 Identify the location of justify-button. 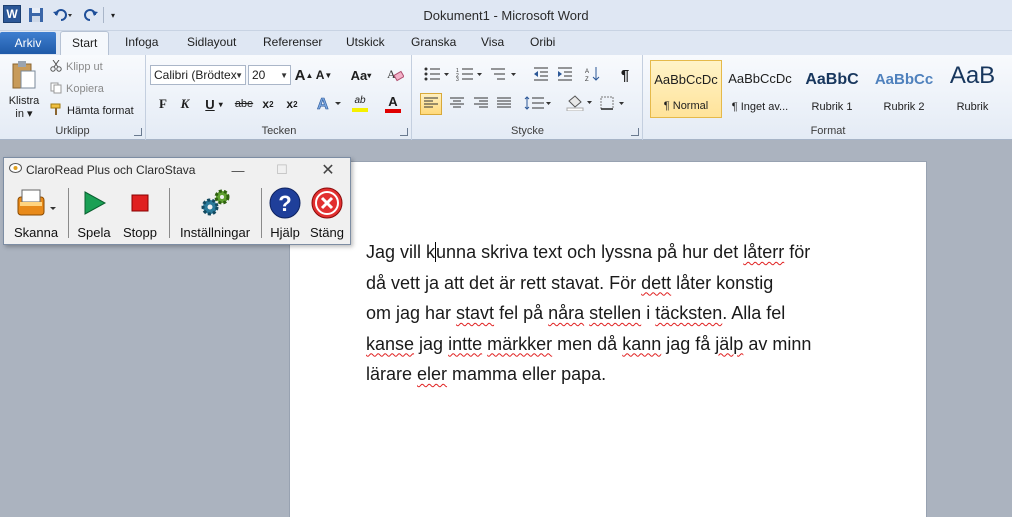
(504, 104).